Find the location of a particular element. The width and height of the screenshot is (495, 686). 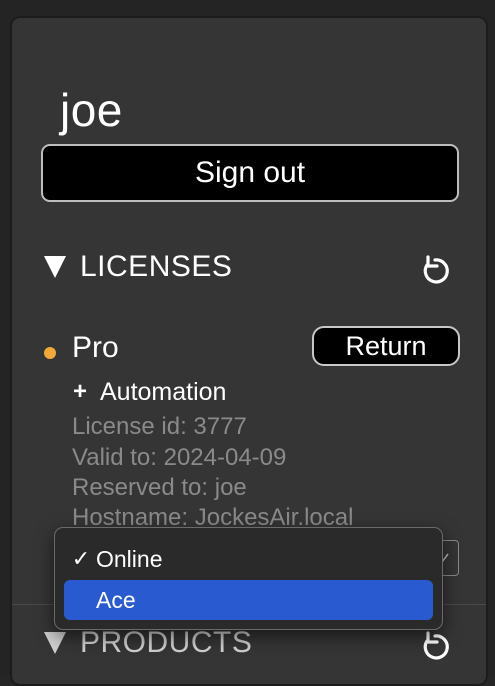

products-section-header: PRODUCTS is located at coordinates (148, 643).